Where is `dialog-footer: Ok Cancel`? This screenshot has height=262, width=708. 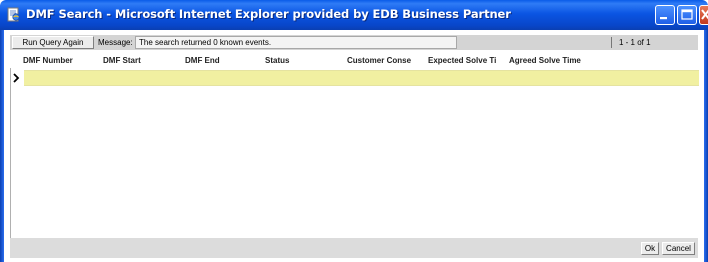
dialog-footer: Ok Cancel is located at coordinates (354, 248).